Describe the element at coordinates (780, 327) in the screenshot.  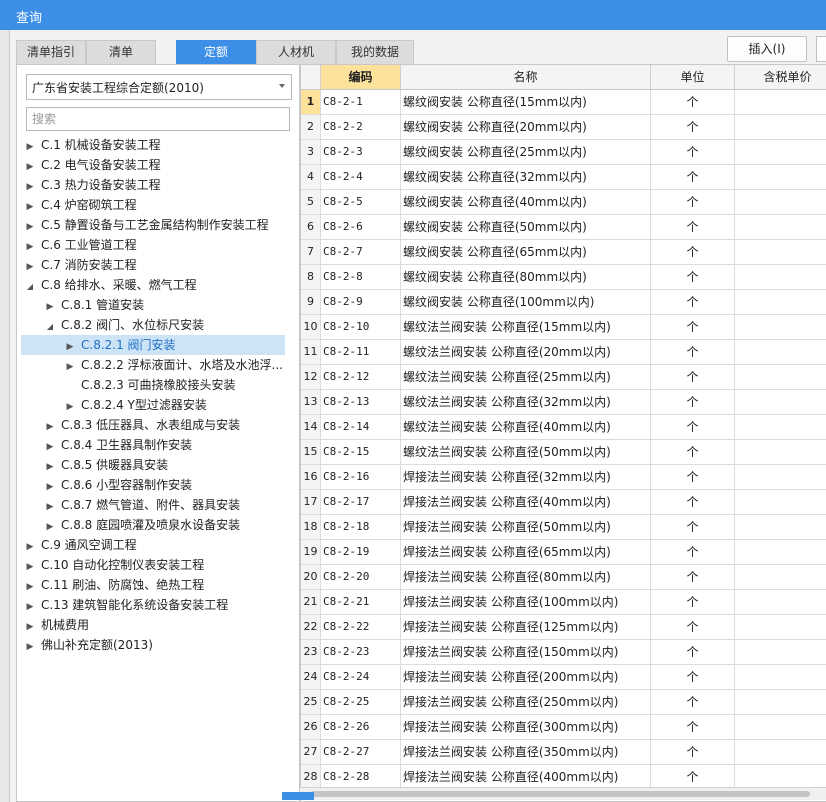
I see `price-cell` at that location.